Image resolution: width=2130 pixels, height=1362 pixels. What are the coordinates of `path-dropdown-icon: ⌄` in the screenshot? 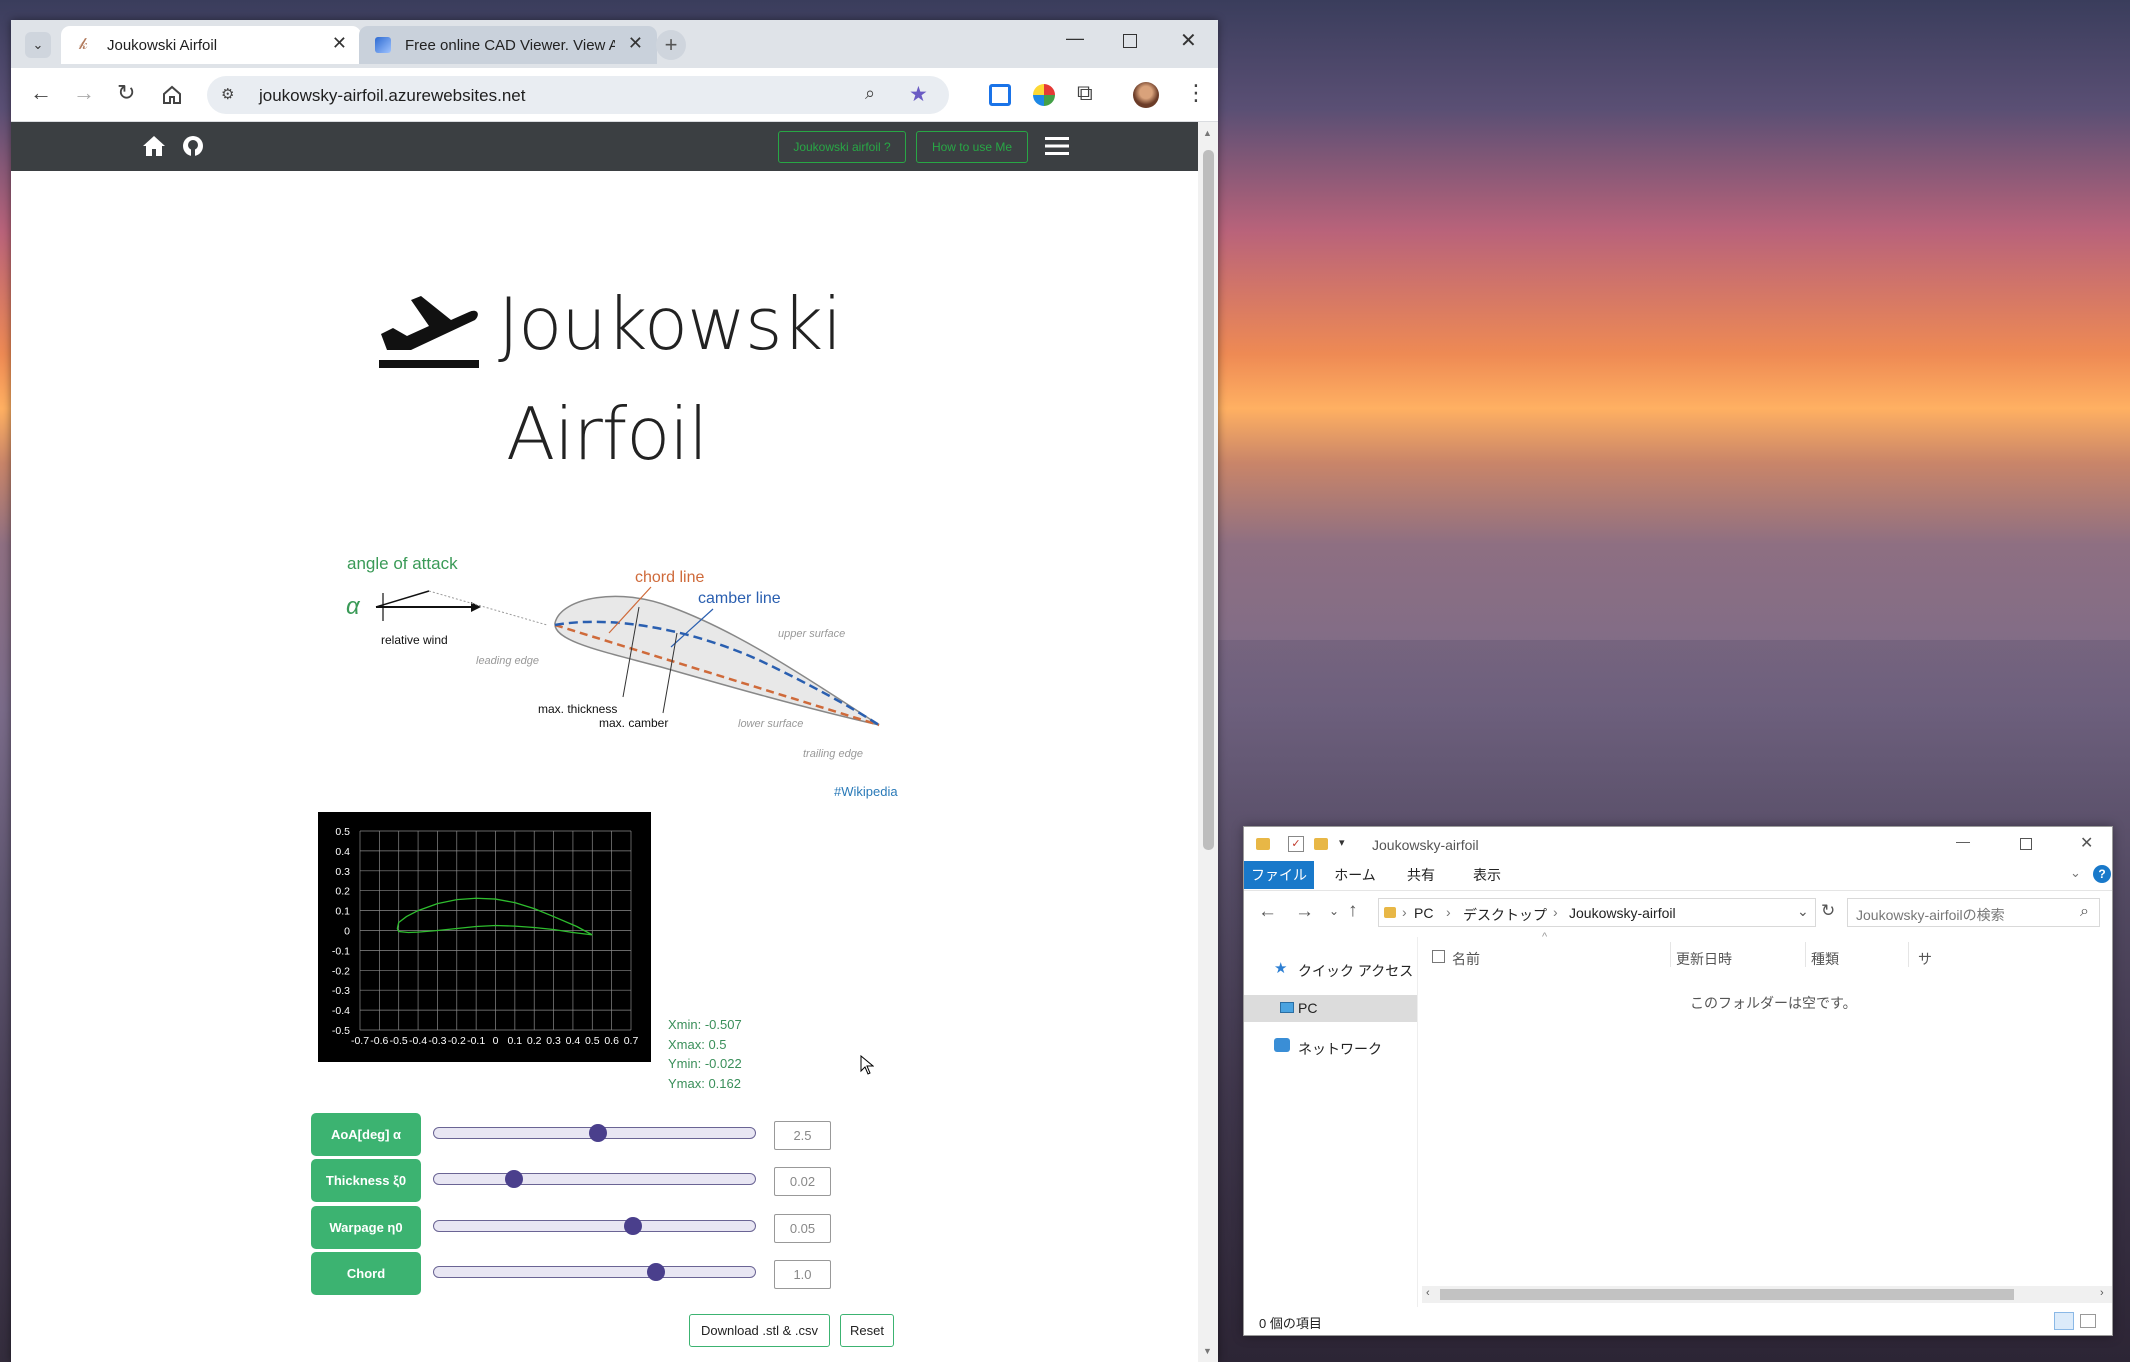 It's located at (1803, 911).